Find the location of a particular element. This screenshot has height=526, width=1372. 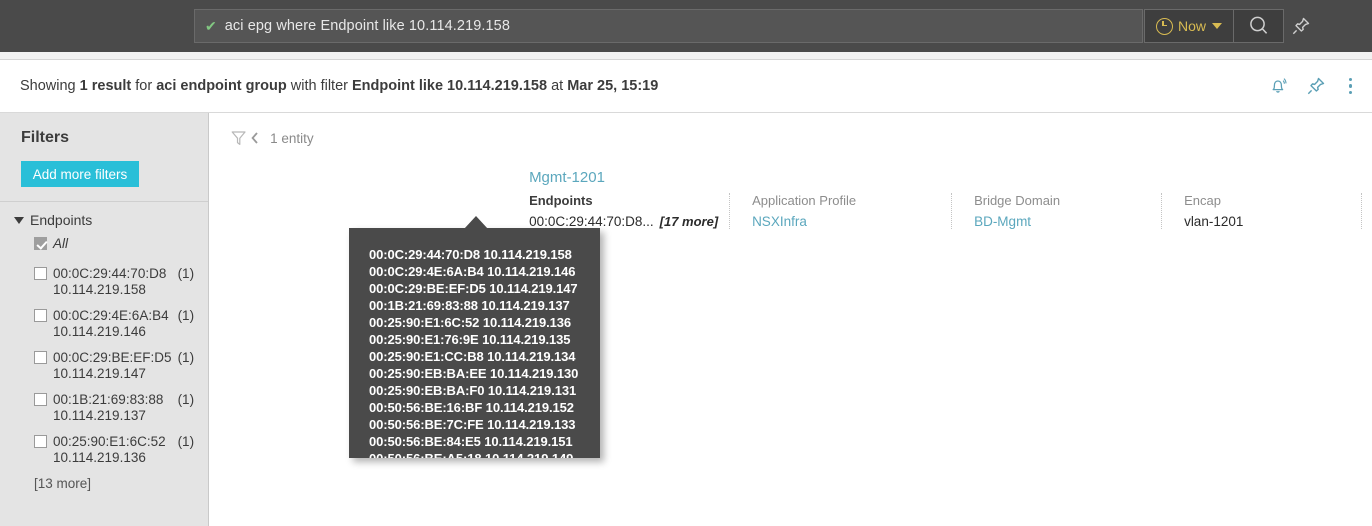

filter-option-label: 00:0C:29:4E:6A:B4 10.114.219.146 is located at coordinates (112, 323).